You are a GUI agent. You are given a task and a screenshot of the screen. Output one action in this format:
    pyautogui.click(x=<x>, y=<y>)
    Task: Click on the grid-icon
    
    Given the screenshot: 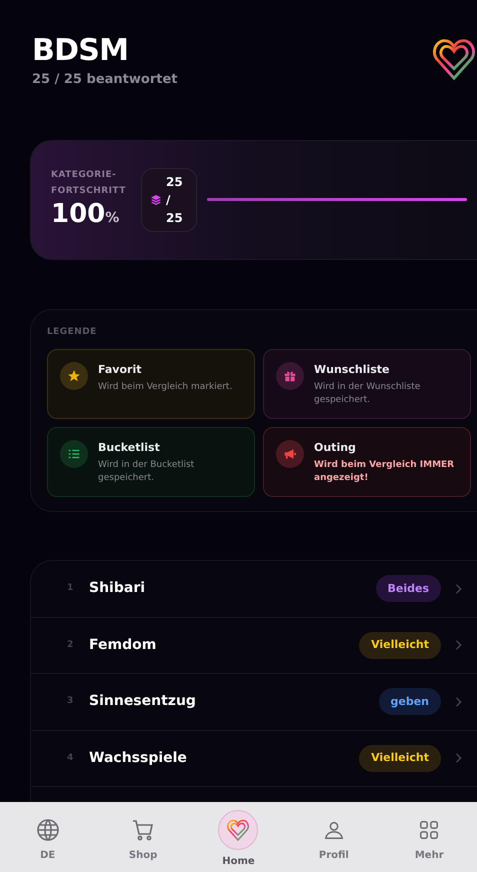 What is the action you would take?
    pyautogui.click(x=429, y=830)
    